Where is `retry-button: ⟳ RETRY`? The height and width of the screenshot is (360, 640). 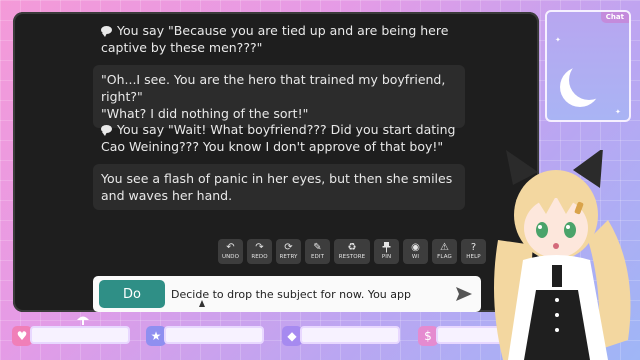 retry-button: ⟳ RETRY is located at coordinates (288, 251).